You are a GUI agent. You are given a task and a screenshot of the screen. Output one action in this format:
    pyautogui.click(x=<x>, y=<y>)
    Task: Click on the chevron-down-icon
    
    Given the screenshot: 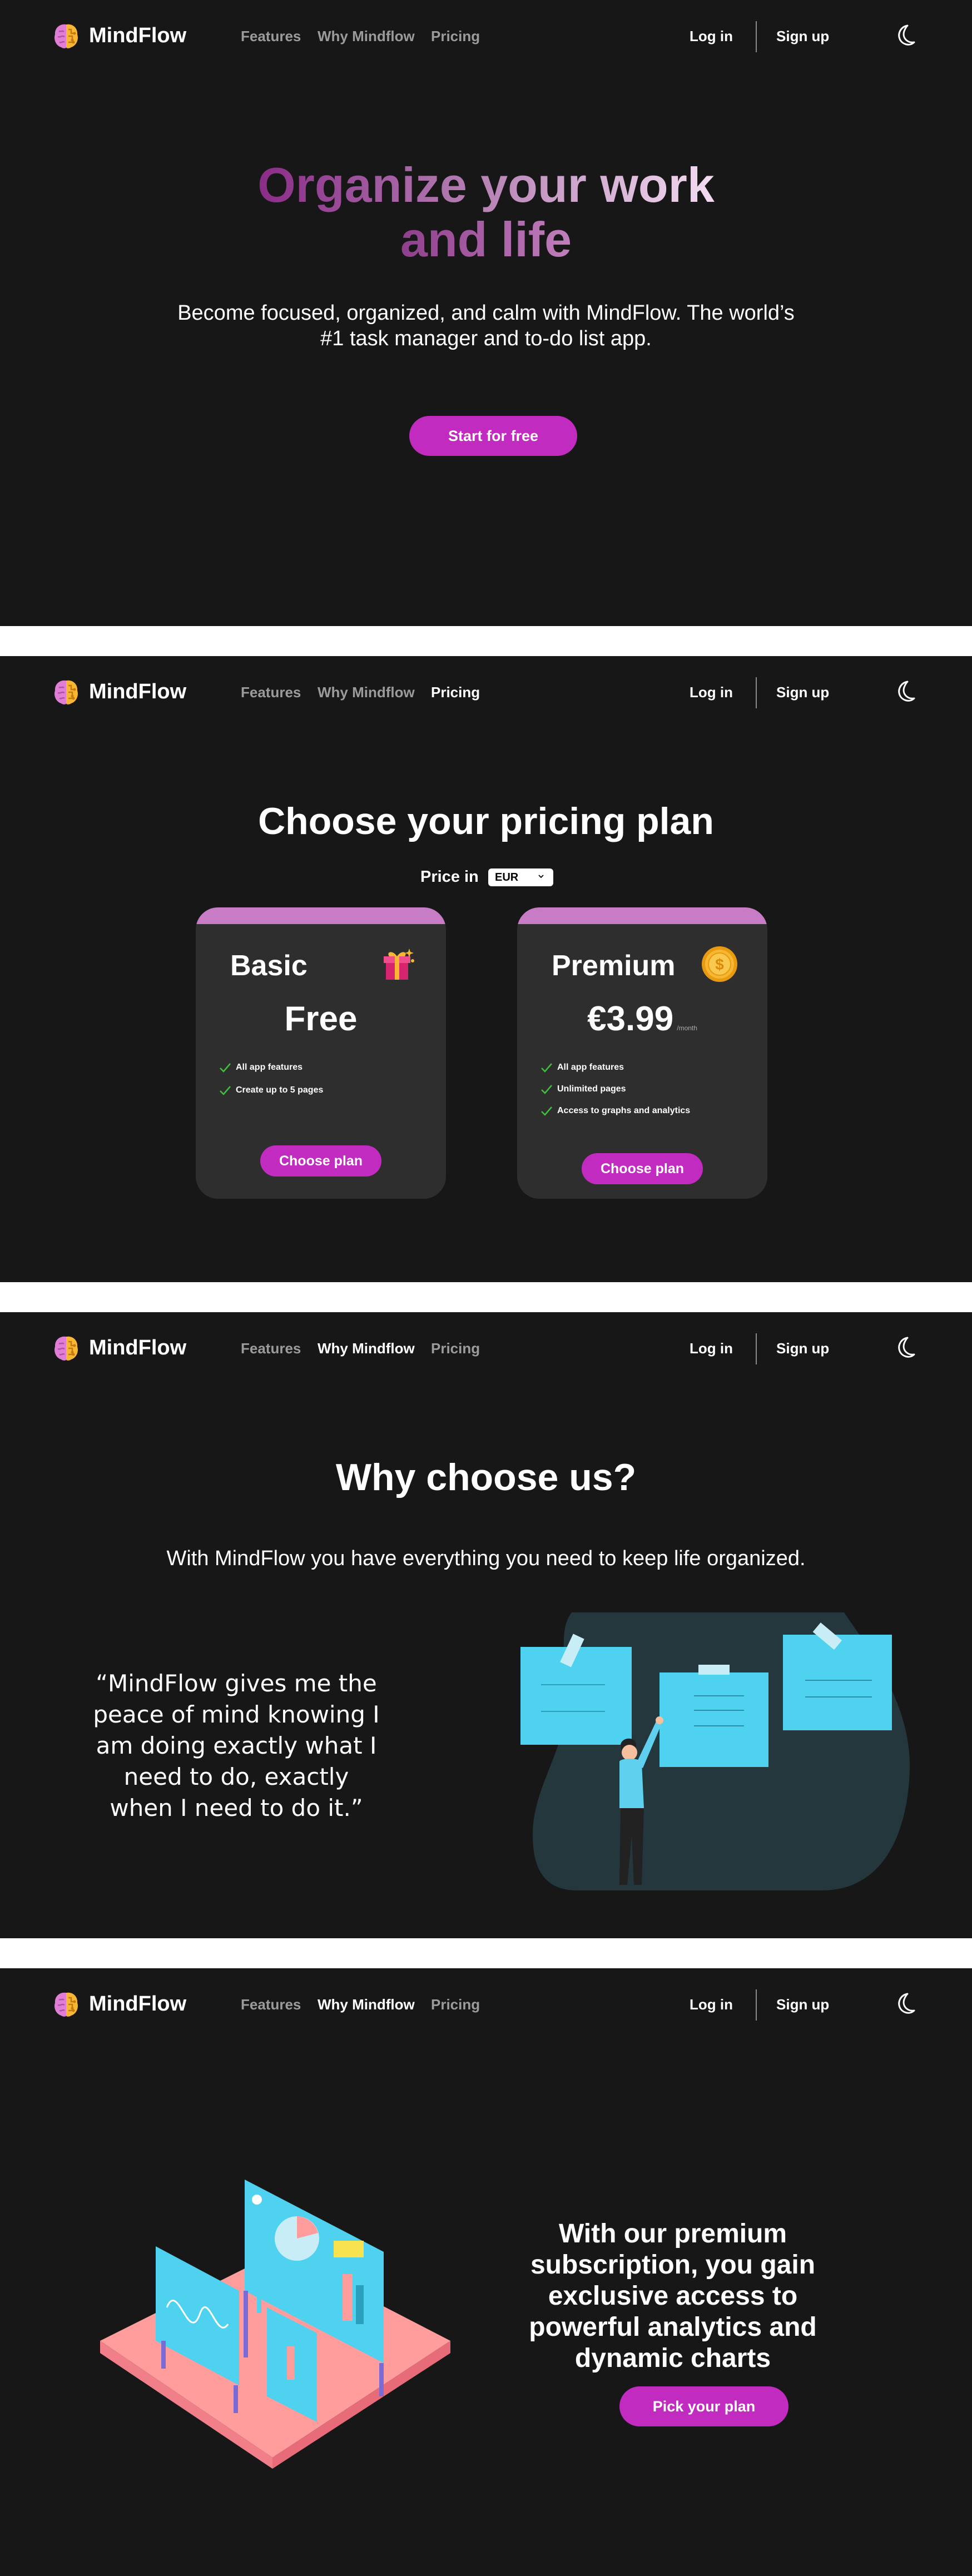 What is the action you would take?
    pyautogui.click(x=541, y=876)
    